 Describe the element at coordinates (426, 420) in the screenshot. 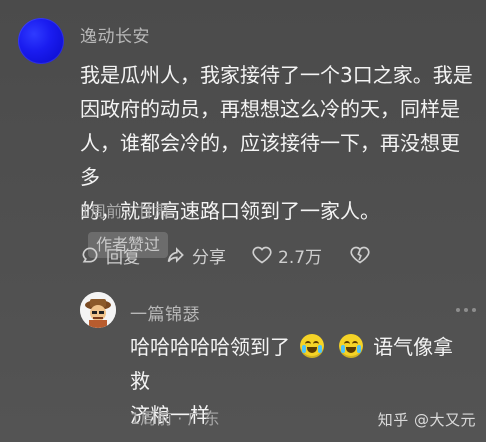

I see `zhihu-watermark: 知乎 @大又元` at that location.